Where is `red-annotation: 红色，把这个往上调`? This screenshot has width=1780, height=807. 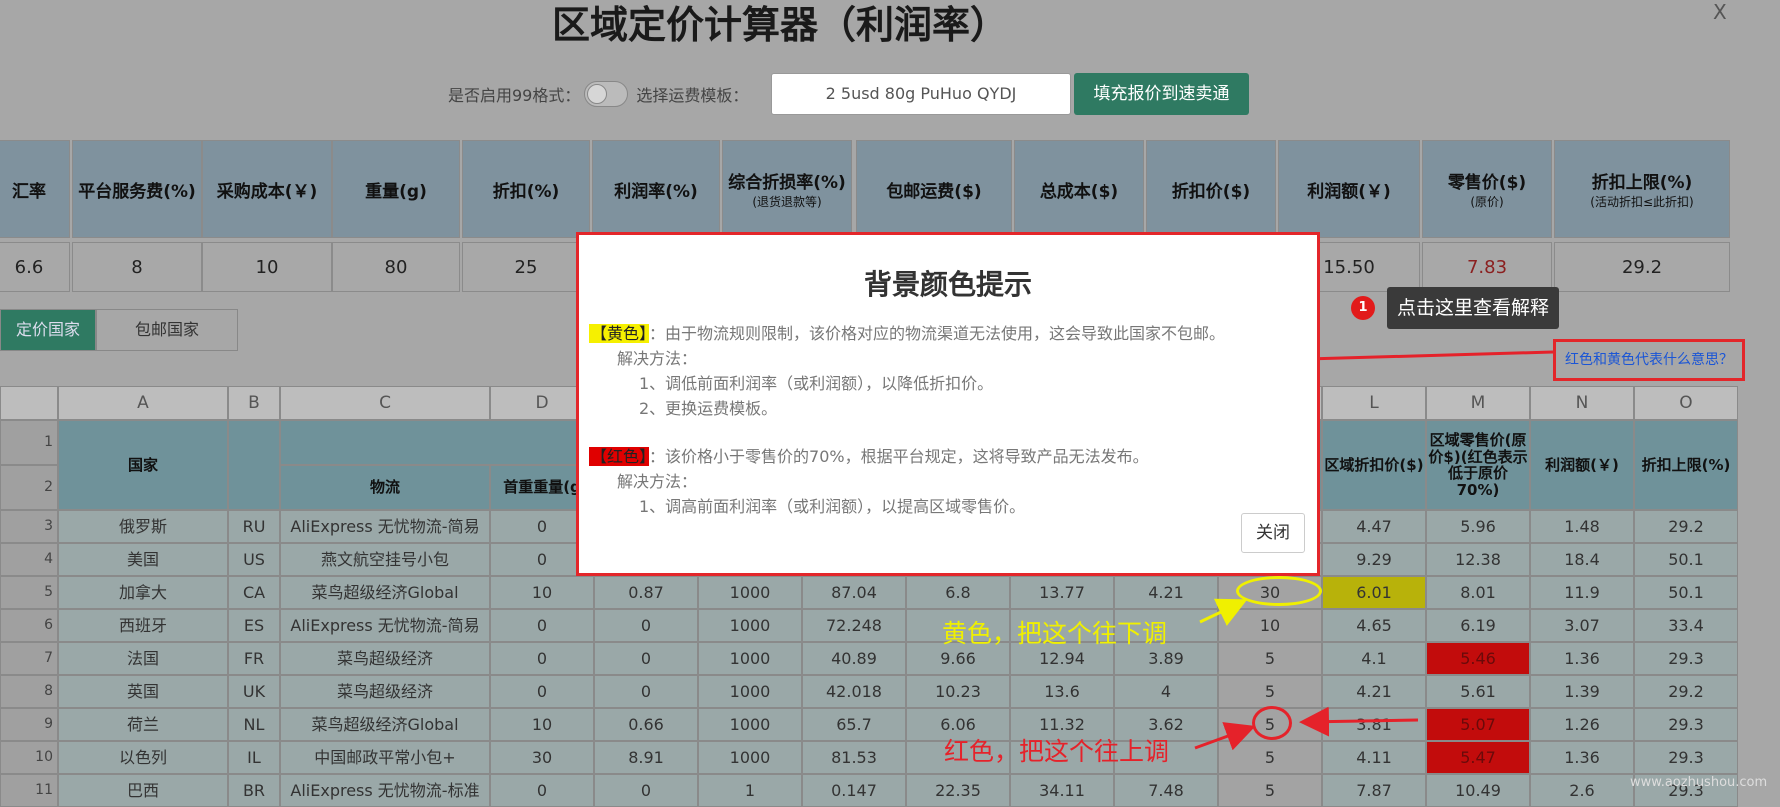 red-annotation: 红色，把这个往上调 is located at coordinates (1057, 751).